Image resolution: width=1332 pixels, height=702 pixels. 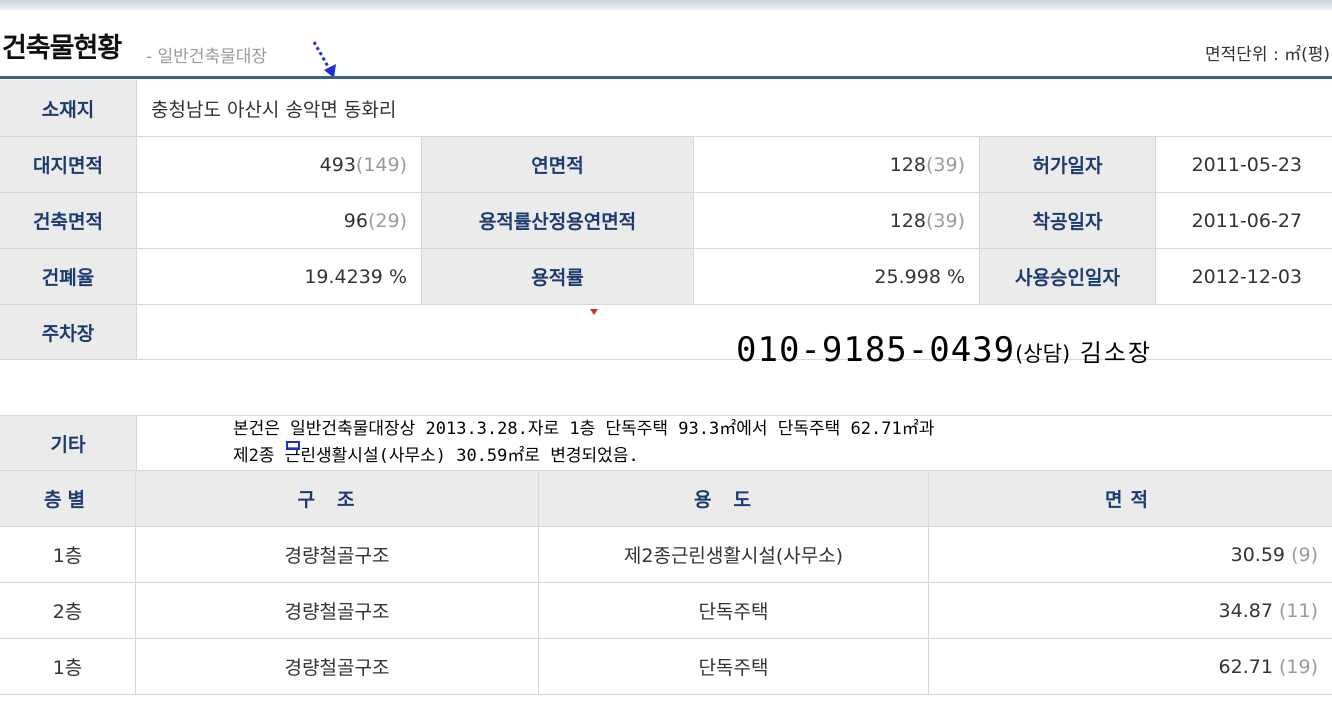 I want to click on area-cell: 30.59 (9), so click(x=1130, y=554).